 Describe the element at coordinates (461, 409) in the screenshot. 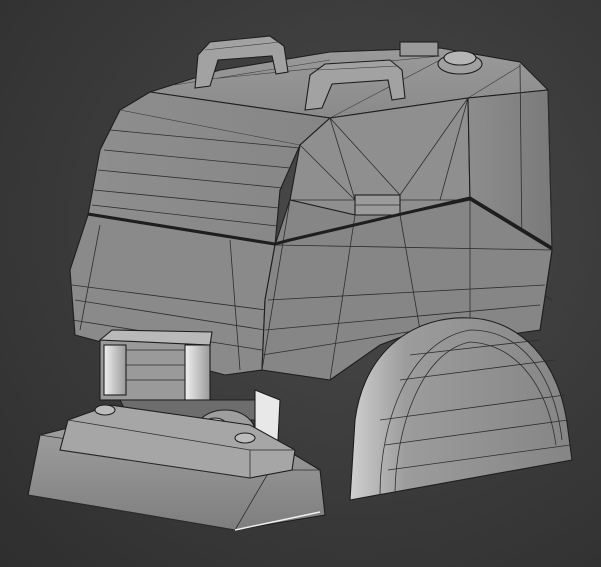

I see `wheel-arch` at that location.